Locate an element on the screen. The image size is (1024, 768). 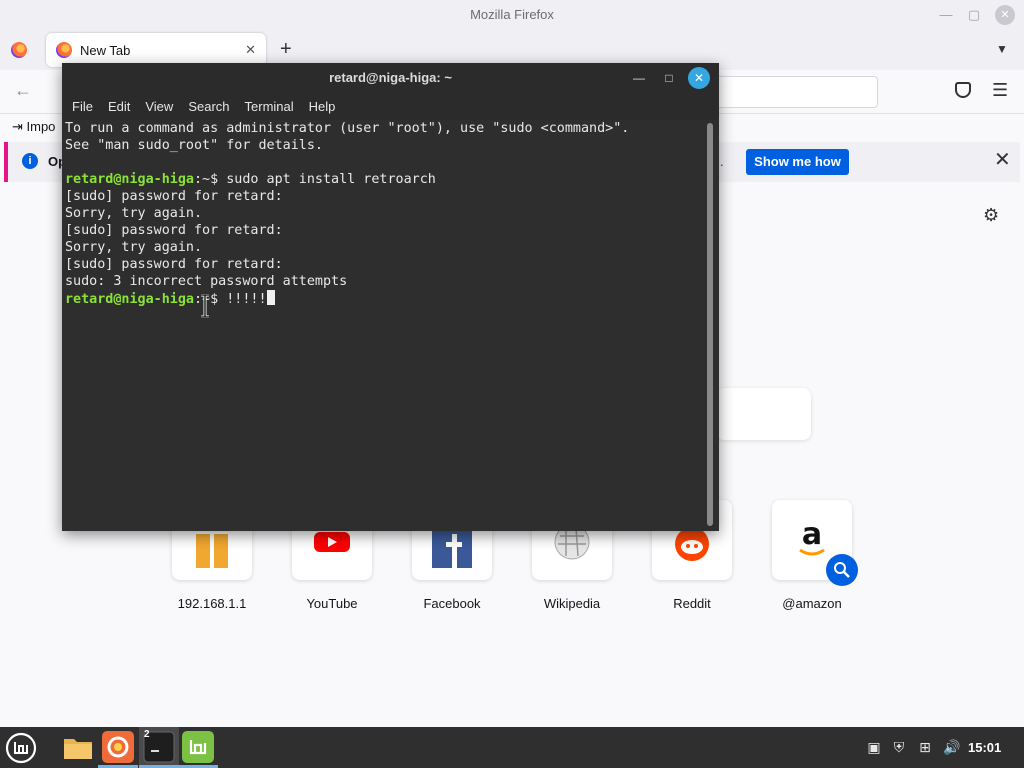
menu-search: Search is located at coordinates (208, 106).